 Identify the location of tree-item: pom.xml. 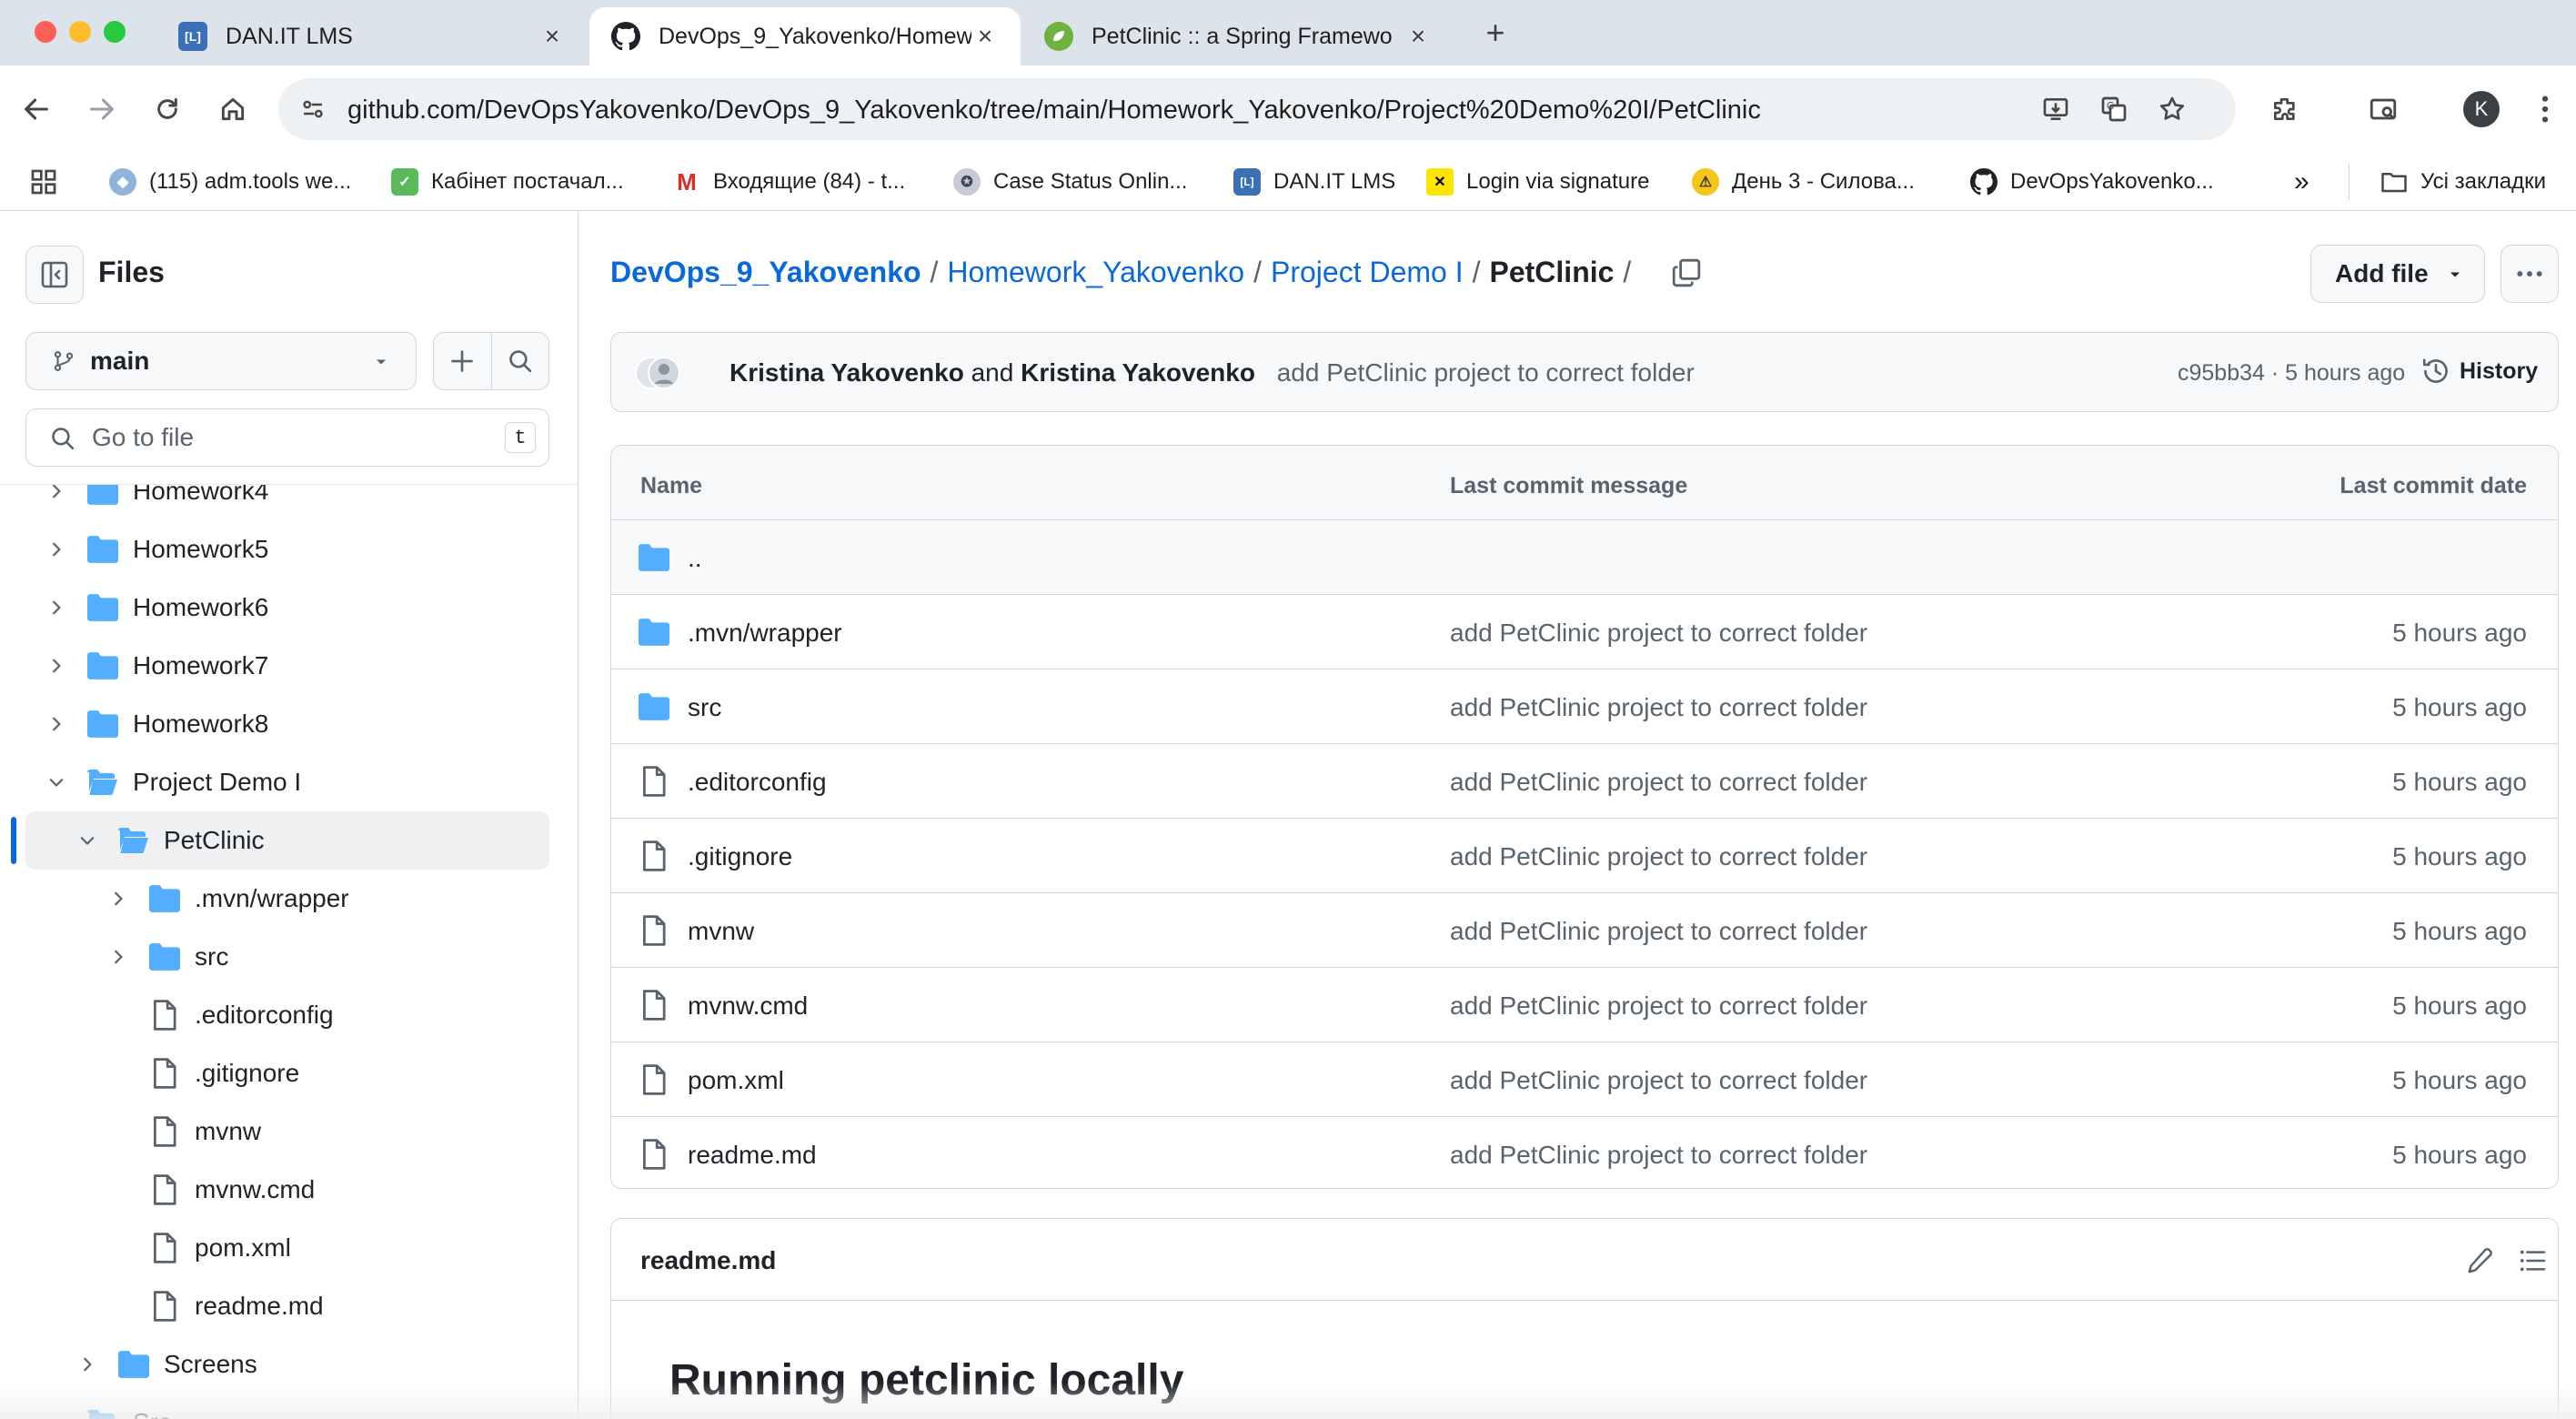
(289, 1248).